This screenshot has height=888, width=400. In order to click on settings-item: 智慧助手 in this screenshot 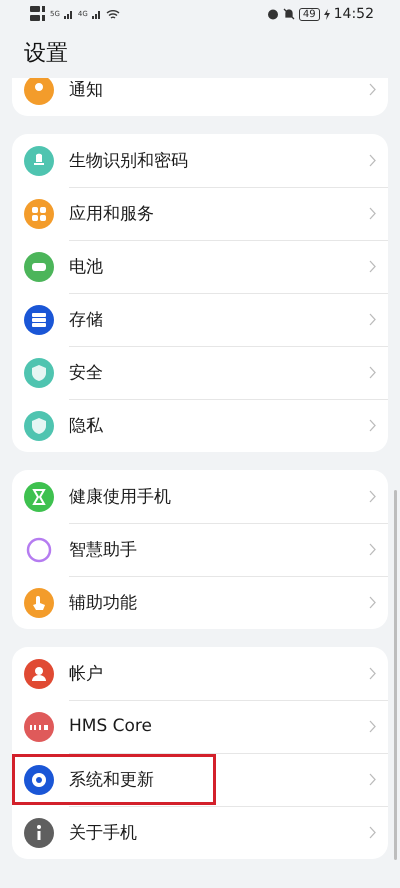, I will do `click(200, 549)`.